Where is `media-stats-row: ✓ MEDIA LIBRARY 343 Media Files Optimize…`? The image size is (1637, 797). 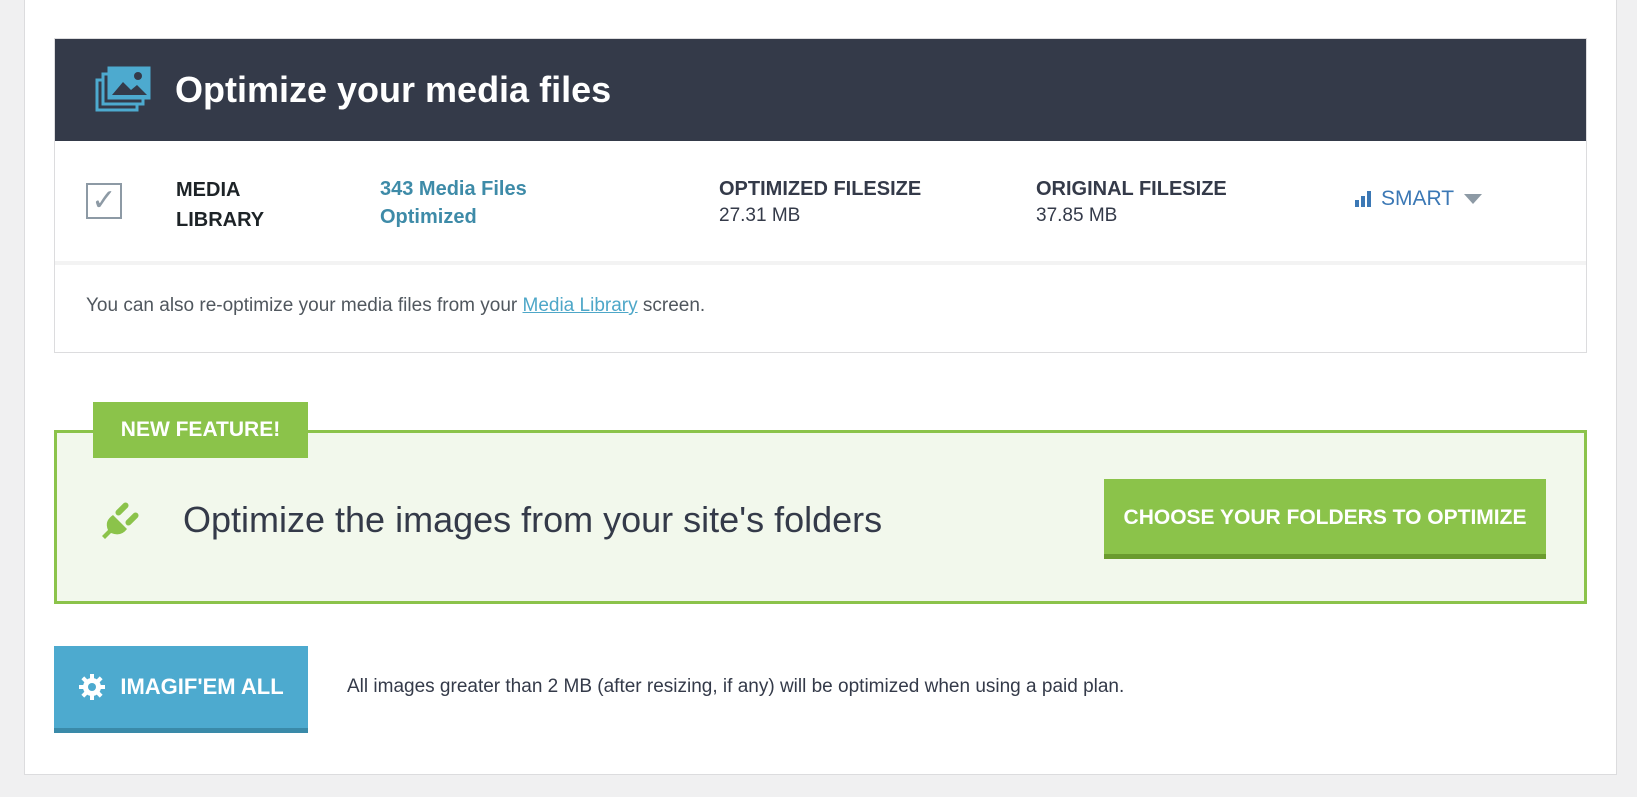
media-stats-row: ✓ MEDIA LIBRARY 343 Media Files Optimize… is located at coordinates (820, 203).